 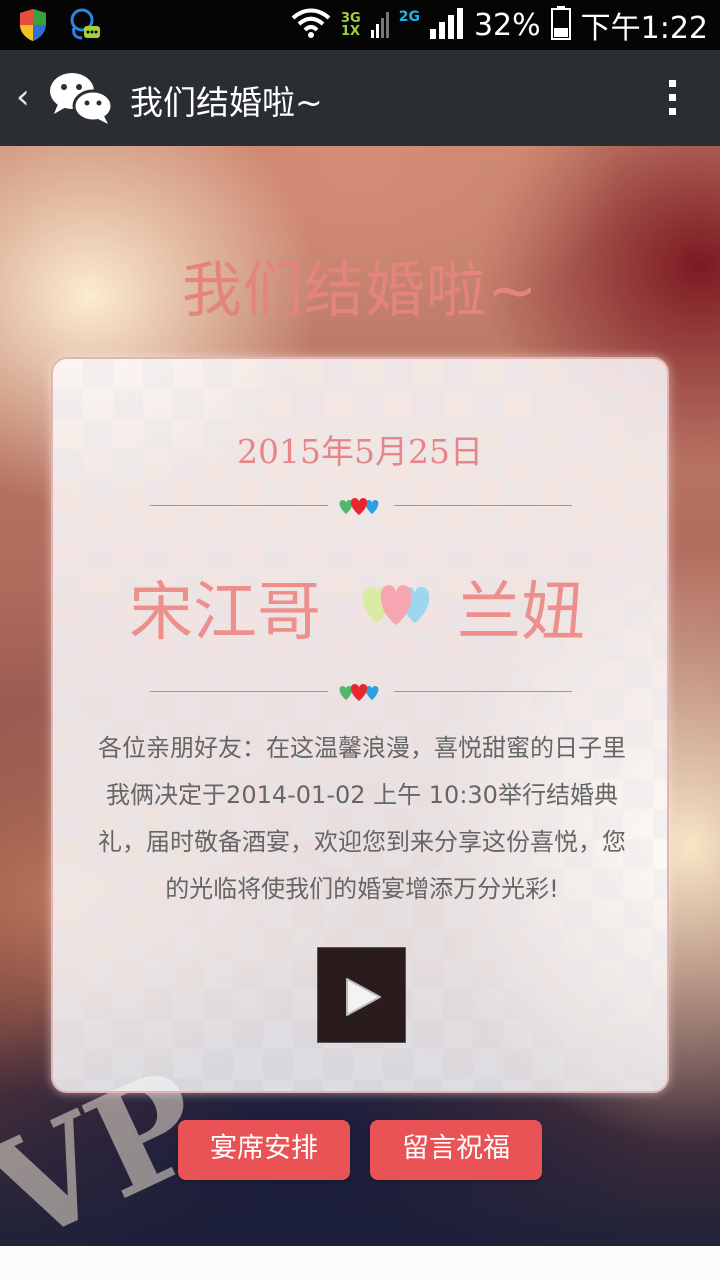 I want to click on wifi-icon, so click(x=311, y=25).